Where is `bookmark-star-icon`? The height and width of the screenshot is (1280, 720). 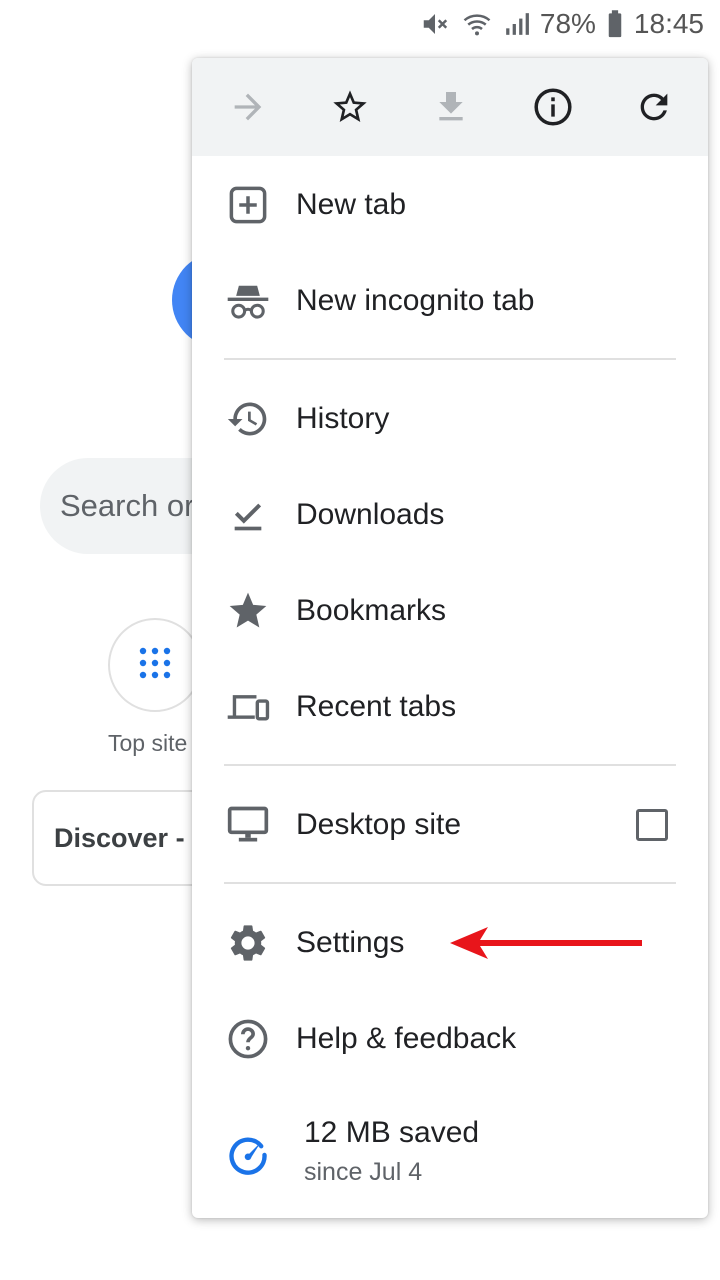
bookmark-star-icon is located at coordinates (350, 107).